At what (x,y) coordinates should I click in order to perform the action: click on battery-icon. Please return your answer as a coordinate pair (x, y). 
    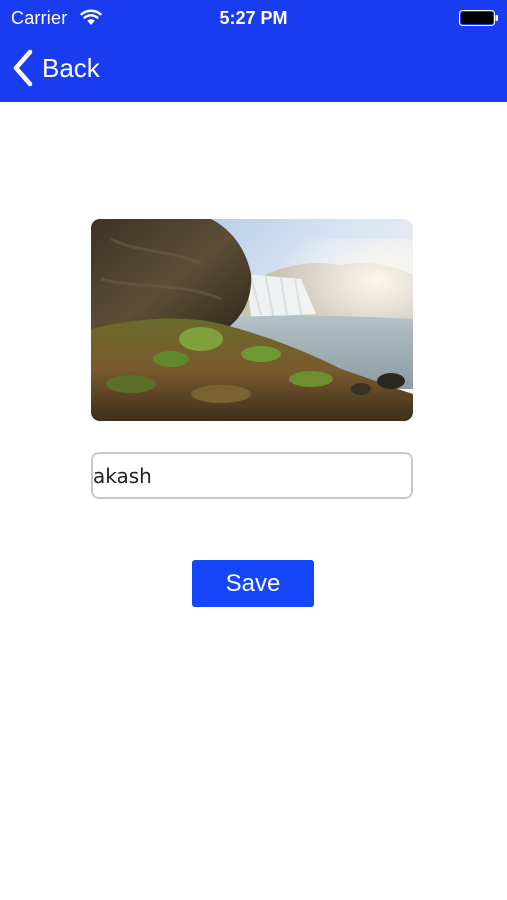
    Looking at the image, I should click on (479, 18).